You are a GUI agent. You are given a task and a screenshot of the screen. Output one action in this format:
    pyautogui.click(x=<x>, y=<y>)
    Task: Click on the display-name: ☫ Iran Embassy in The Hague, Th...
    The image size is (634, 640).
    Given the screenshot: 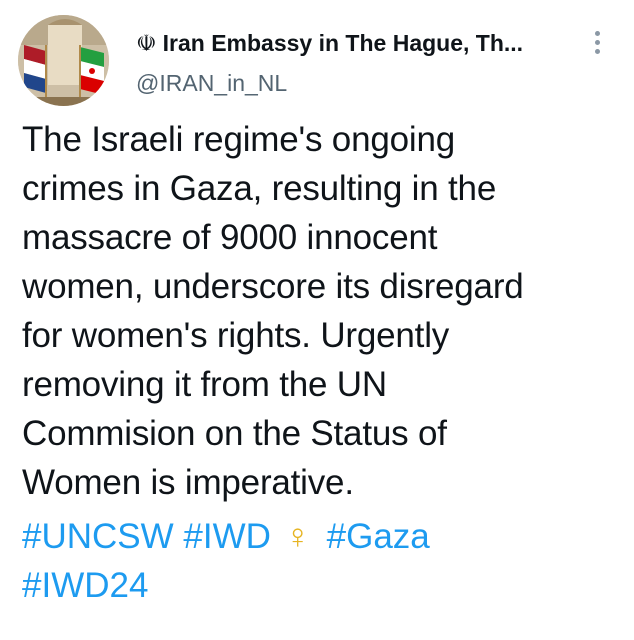 What is the action you would take?
    pyautogui.click(x=329, y=43)
    